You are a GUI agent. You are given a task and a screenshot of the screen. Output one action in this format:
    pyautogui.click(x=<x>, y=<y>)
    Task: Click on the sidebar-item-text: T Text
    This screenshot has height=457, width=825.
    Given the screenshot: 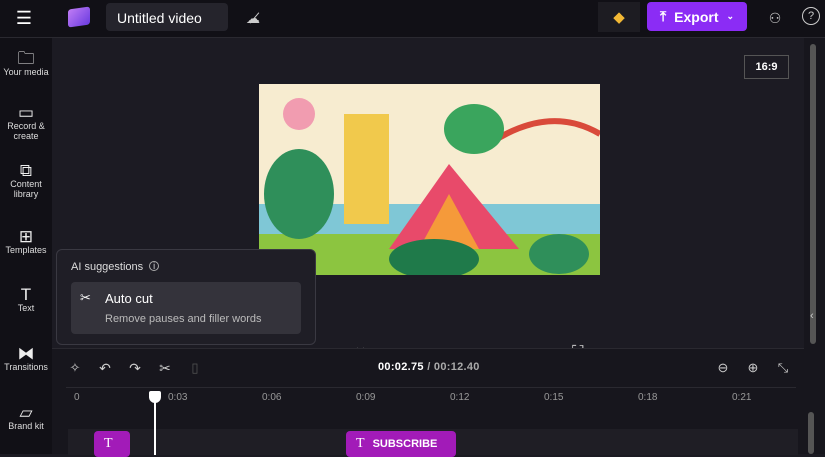 What is the action you would take?
    pyautogui.click(x=26, y=299)
    